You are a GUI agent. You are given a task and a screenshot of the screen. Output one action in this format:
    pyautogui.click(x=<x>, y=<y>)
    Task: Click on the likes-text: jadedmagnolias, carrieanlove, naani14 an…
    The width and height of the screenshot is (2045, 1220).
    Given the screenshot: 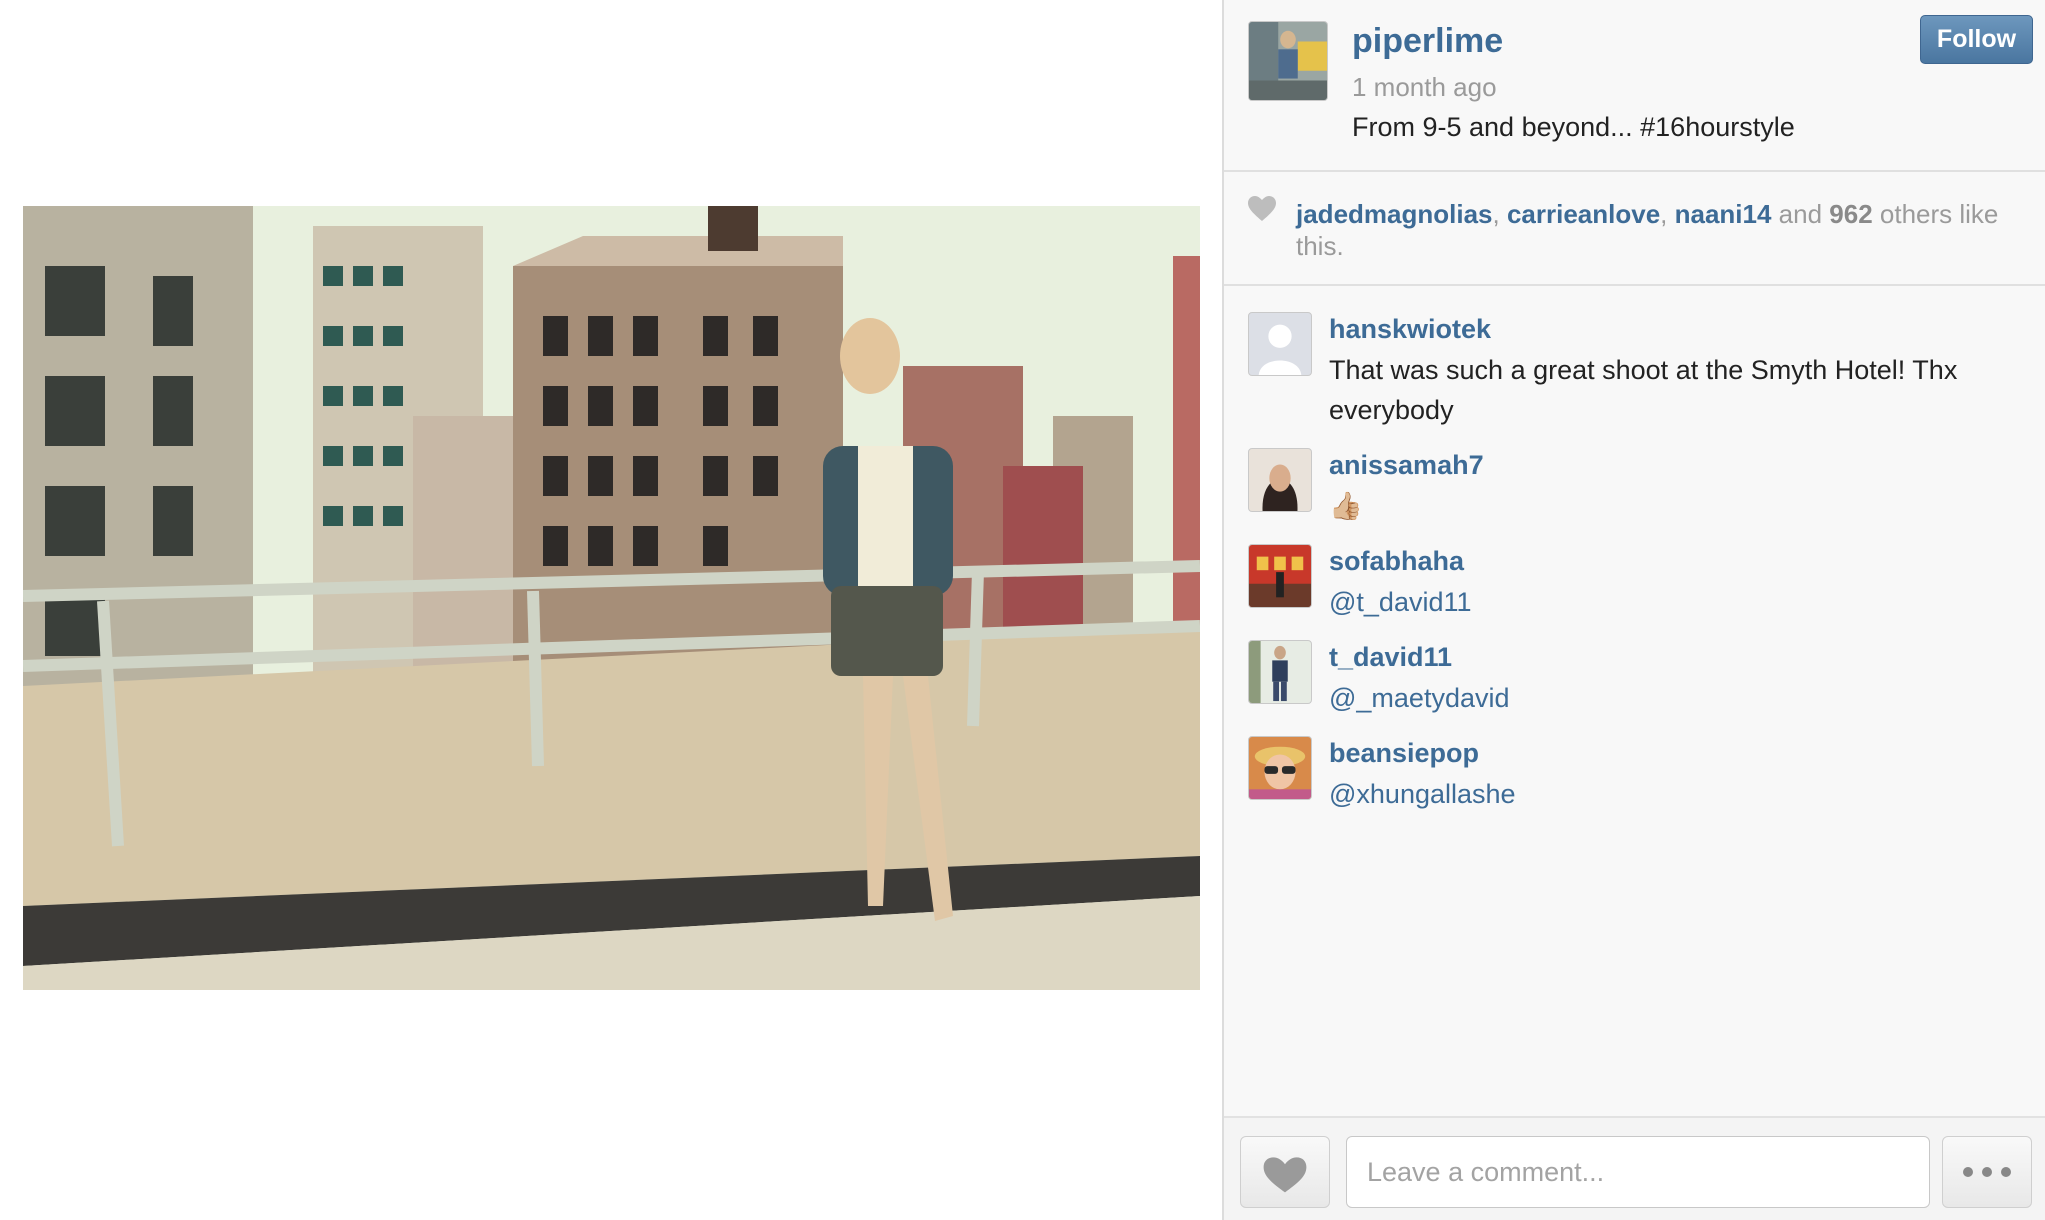 What is the action you would take?
    pyautogui.click(x=1656, y=230)
    